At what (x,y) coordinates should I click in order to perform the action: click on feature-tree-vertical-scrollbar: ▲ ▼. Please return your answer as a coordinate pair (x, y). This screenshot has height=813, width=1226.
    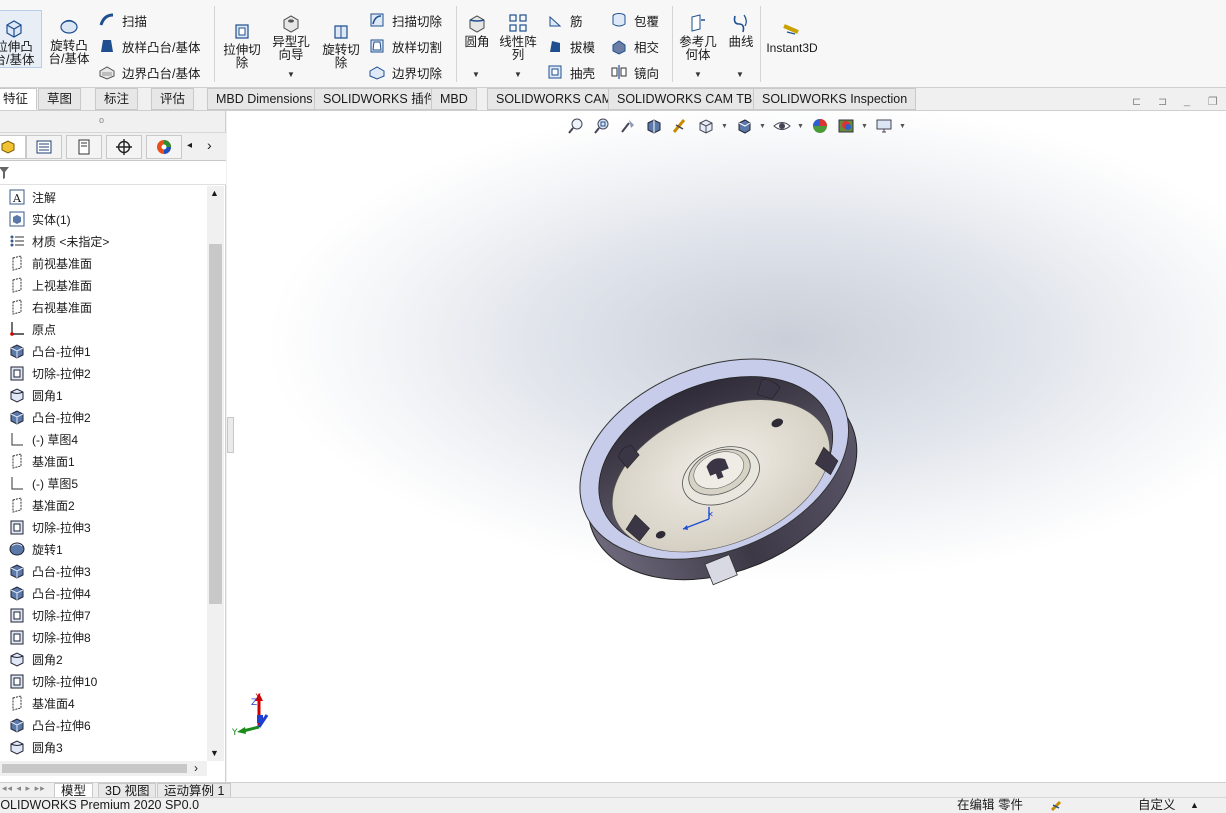
    Looking at the image, I should click on (215, 473).